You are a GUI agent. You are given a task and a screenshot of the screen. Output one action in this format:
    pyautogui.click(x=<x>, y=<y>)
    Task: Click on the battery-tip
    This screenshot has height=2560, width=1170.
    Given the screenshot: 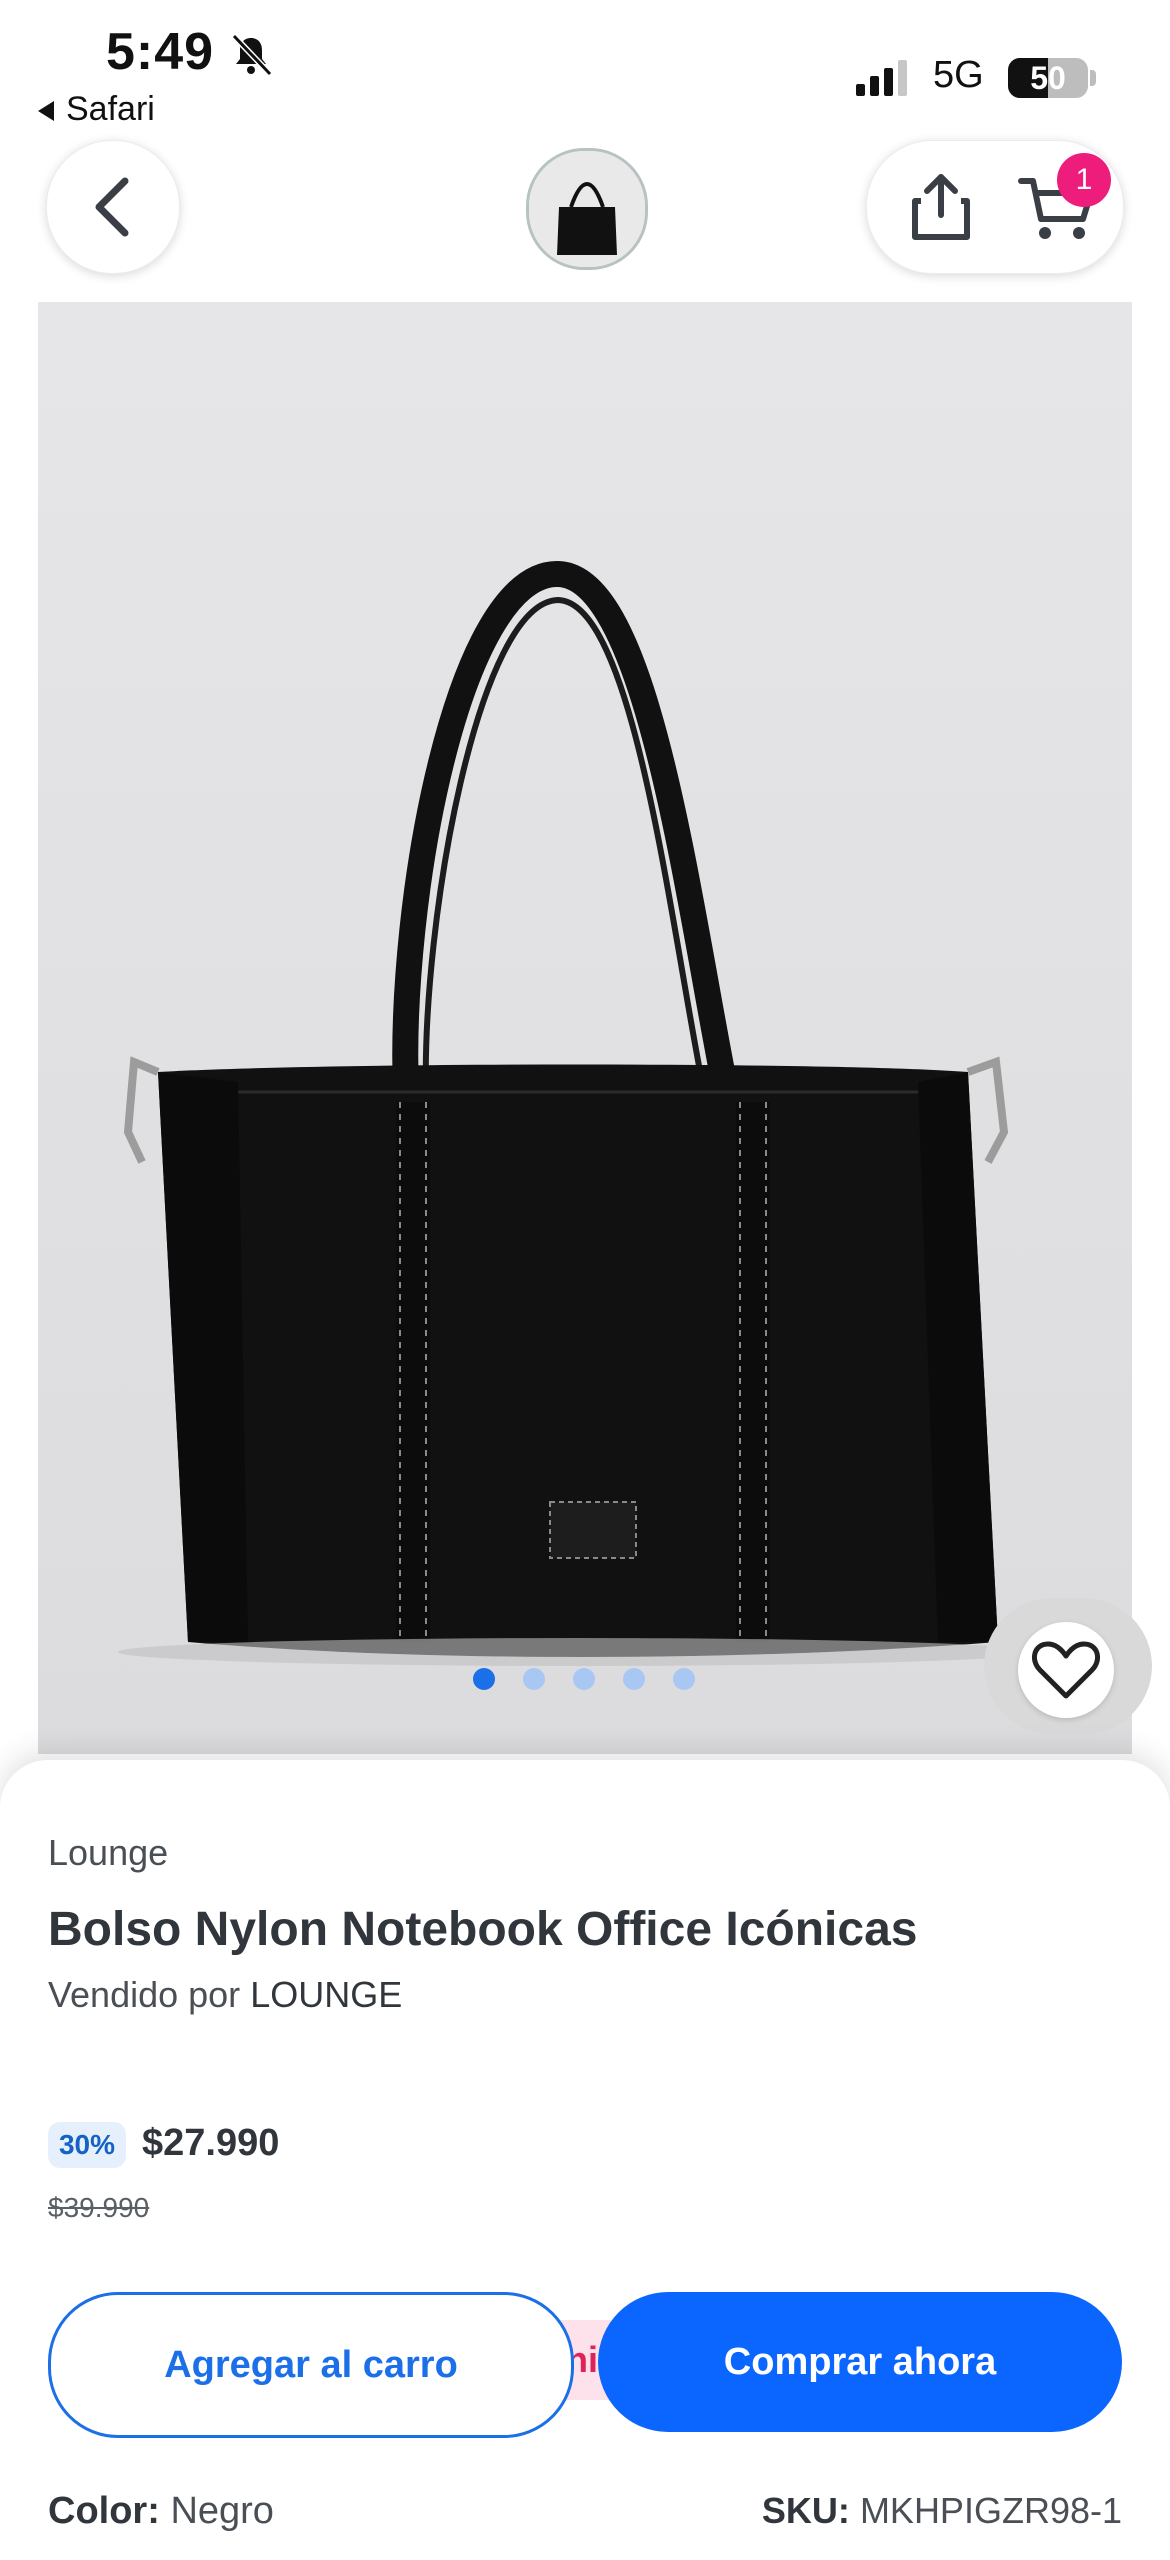 What is the action you would take?
    pyautogui.click(x=1093, y=78)
    